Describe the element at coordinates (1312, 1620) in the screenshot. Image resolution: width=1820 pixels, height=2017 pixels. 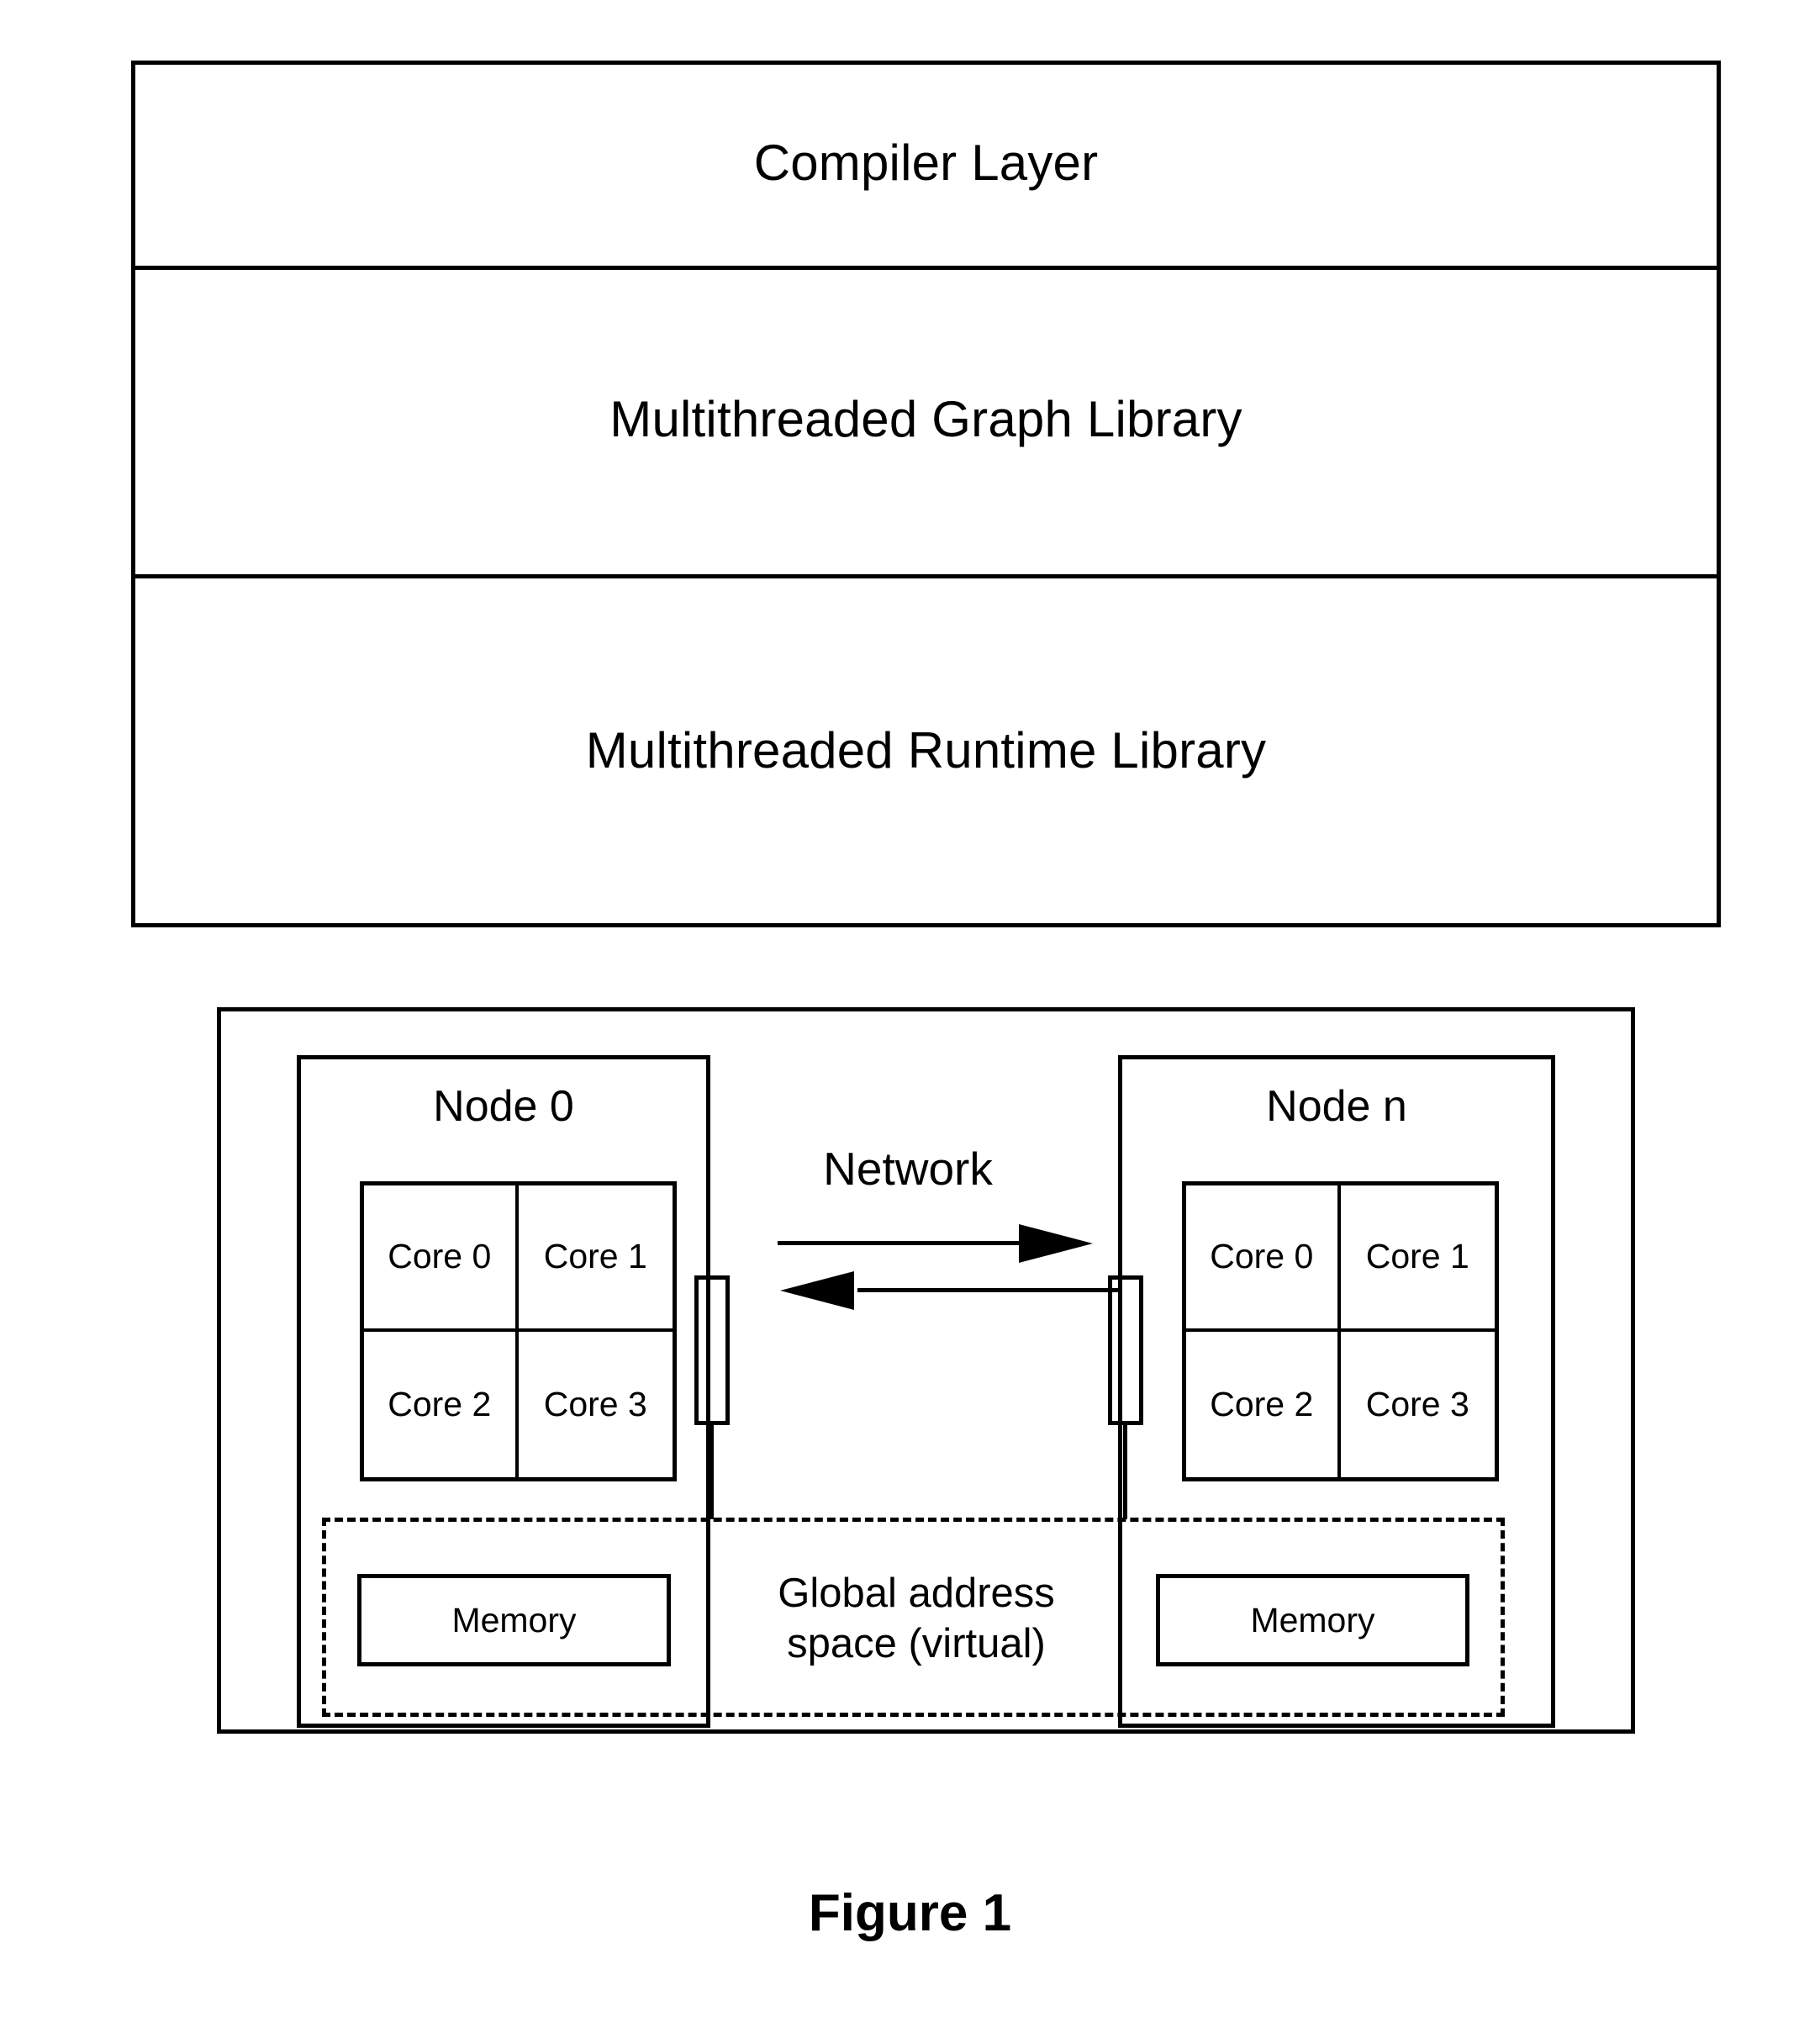
I see `node-n-memory-box: Memory` at that location.